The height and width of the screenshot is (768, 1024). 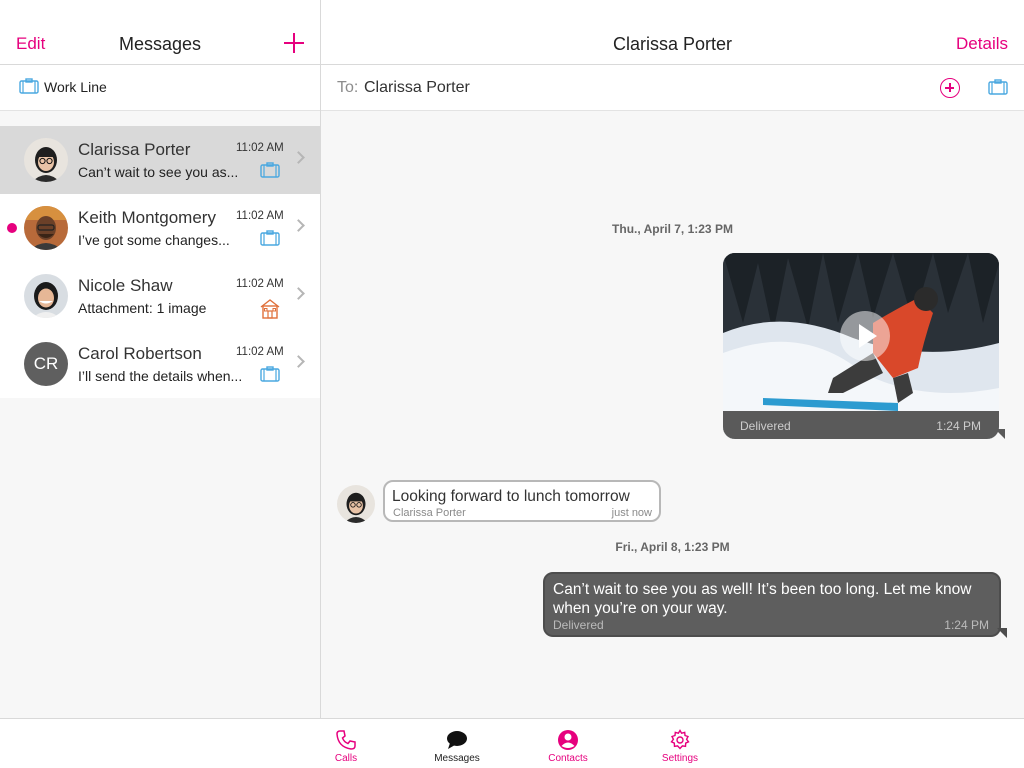 I want to click on video-status-bar: Delivered 1:24 PM, so click(x=861, y=425).